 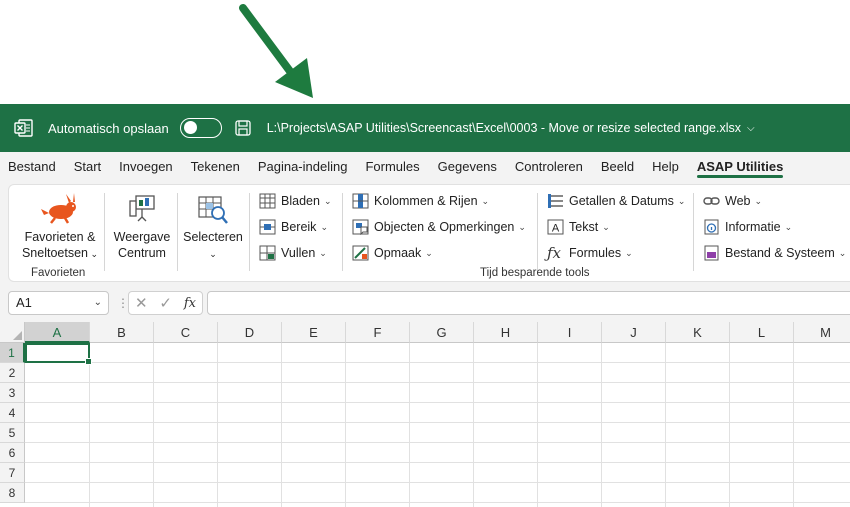 What do you see at coordinates (12, 393) in the screenshot?
I see `row-header: 3` at bounding box center [12, 393].